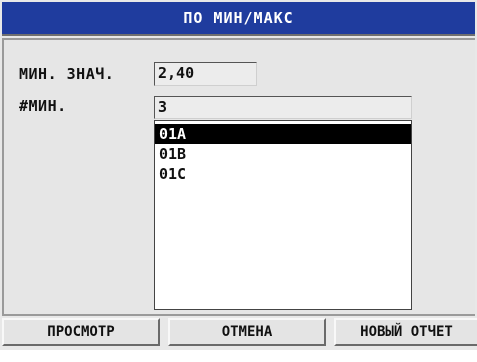  I want to click on list-item: 01C, so click(283, 174).